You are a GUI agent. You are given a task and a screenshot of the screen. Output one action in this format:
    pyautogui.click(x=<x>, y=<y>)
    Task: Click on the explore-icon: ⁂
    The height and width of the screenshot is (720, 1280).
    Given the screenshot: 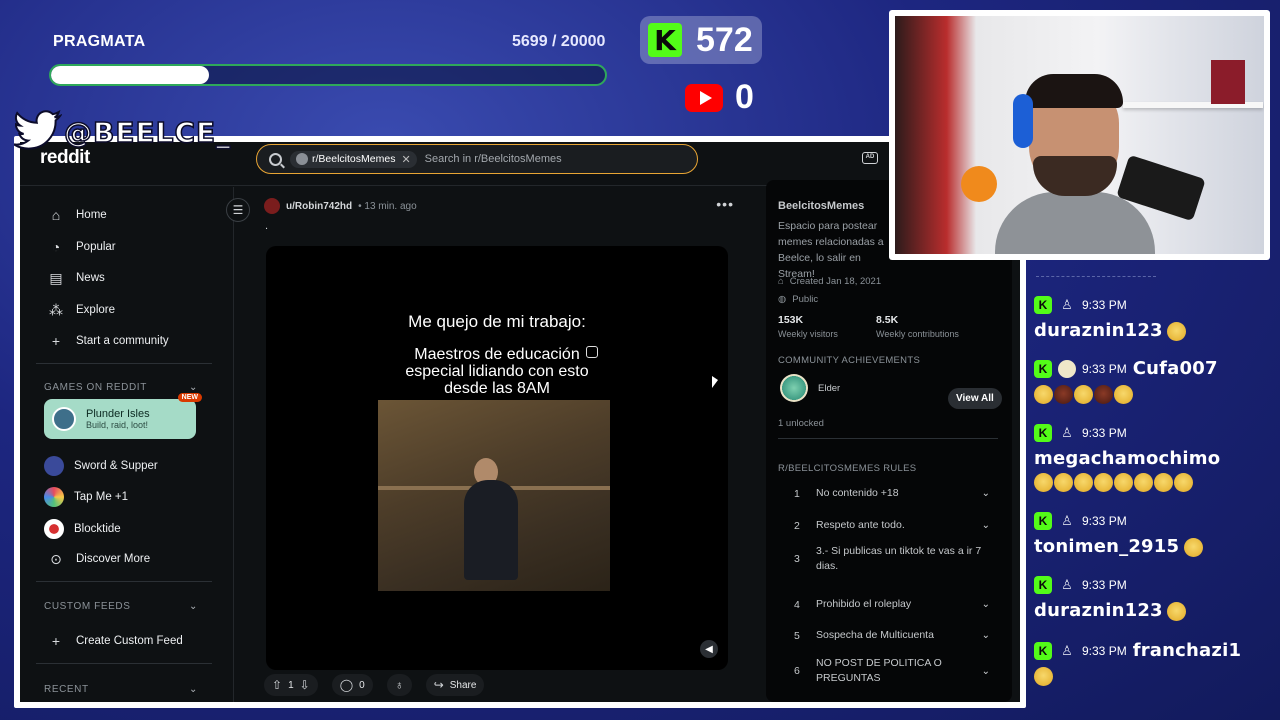 What is the action you would take?
    pyautogui.click(x=56, y=309)
    